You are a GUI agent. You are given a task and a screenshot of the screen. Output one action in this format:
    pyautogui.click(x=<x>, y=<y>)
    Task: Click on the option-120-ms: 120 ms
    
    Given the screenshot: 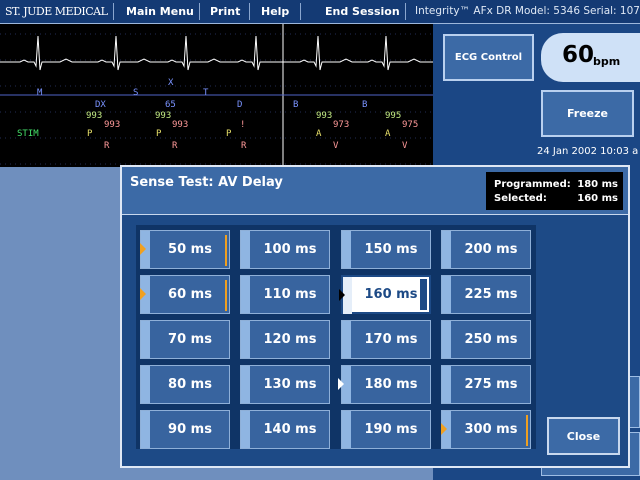 What is the action you would take?
    pyautogui.click(x=285, y=339)
    